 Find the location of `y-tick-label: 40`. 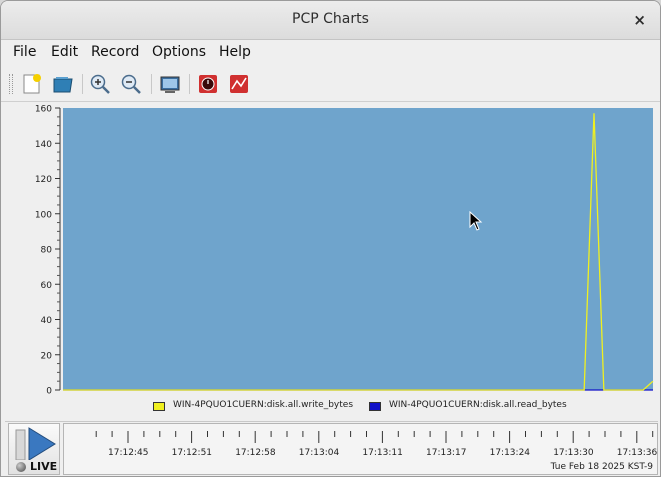

y-tick-label: 40 is located at coordinates (47, 321).